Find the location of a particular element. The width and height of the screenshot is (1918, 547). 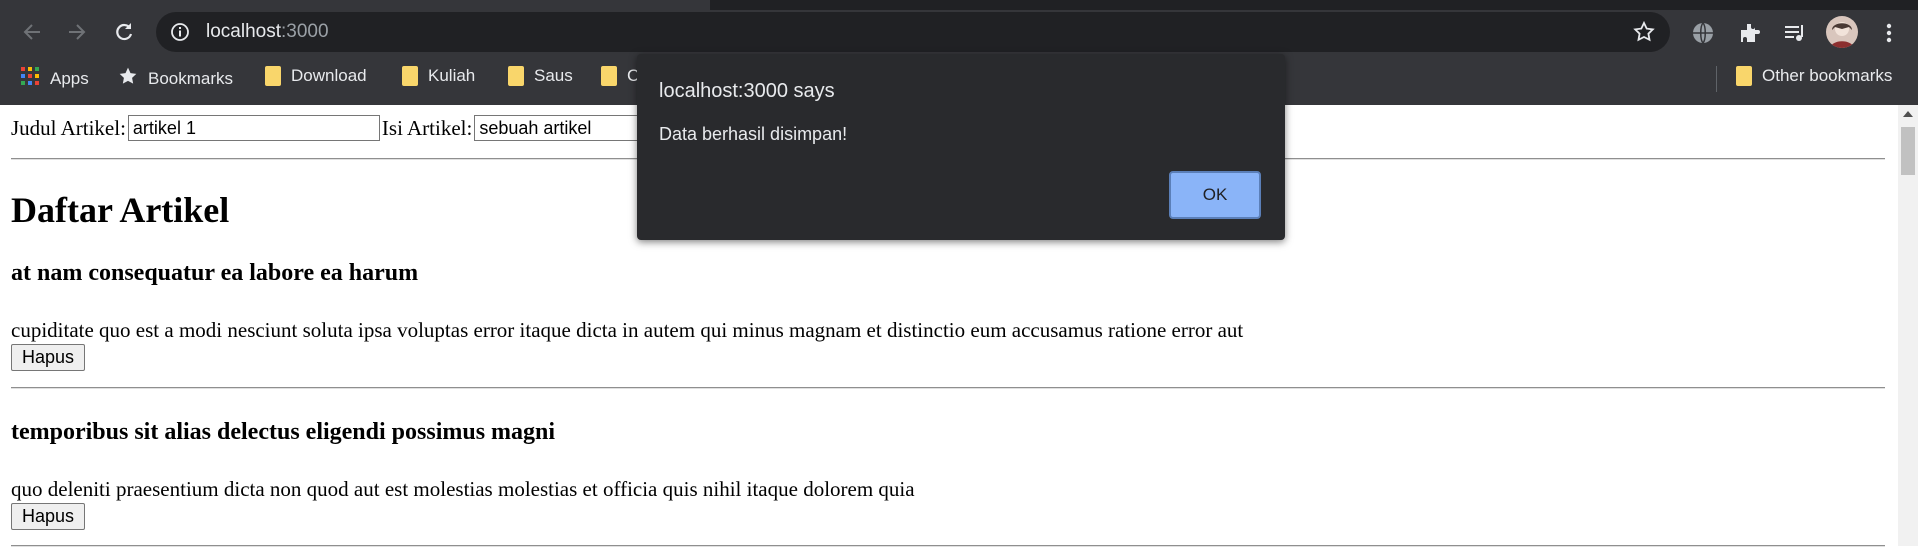

bookmark-label: Apps is located at coordinates (69, 78).